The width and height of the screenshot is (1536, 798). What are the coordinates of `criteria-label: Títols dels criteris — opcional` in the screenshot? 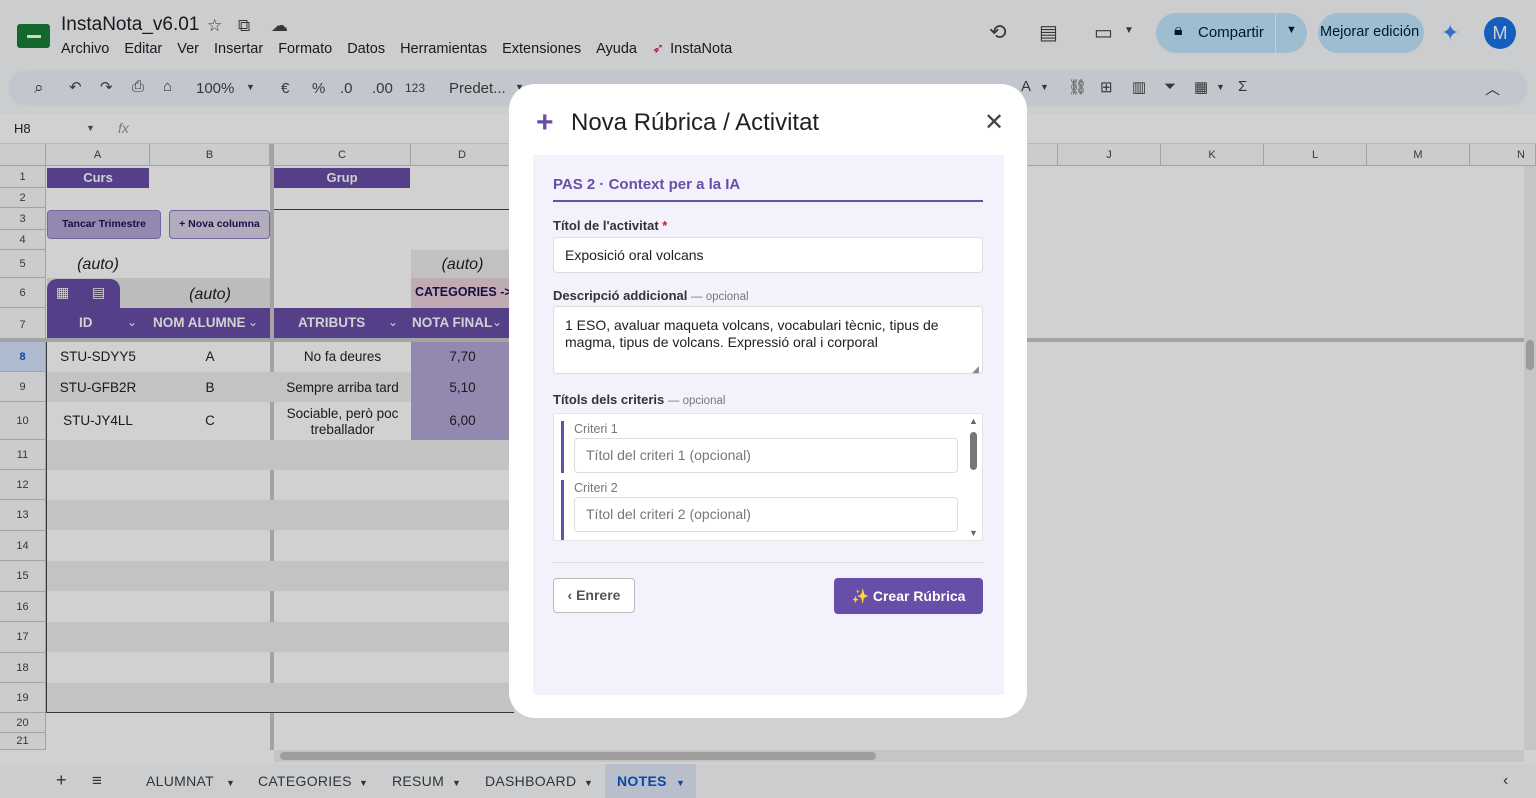 It's located at (639, 399).